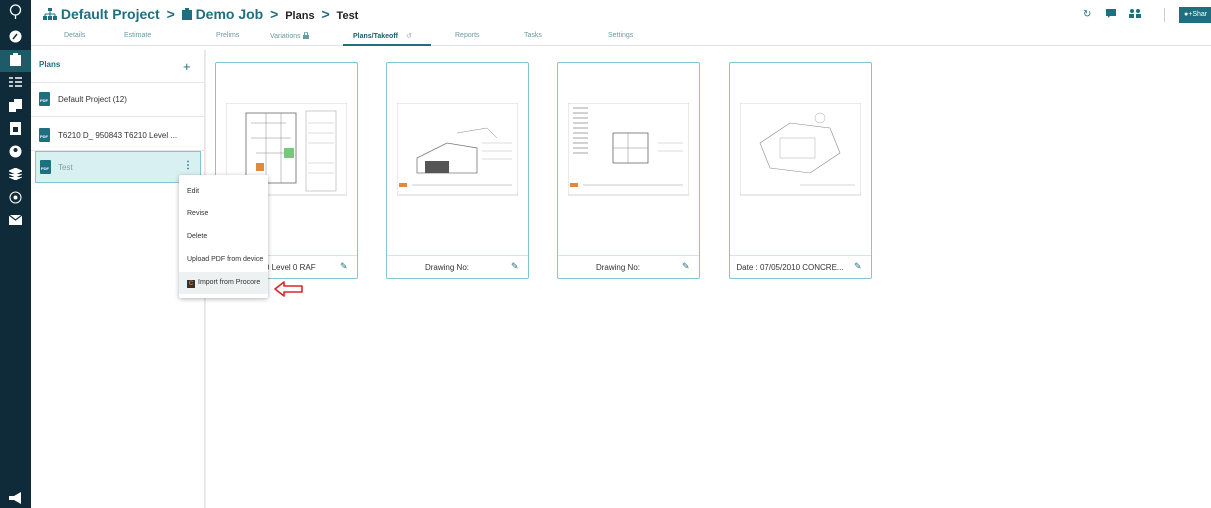 This screenshot has width=1211, height=508. I want to click on plans-panel-header: Plans +, so click(118, 66).